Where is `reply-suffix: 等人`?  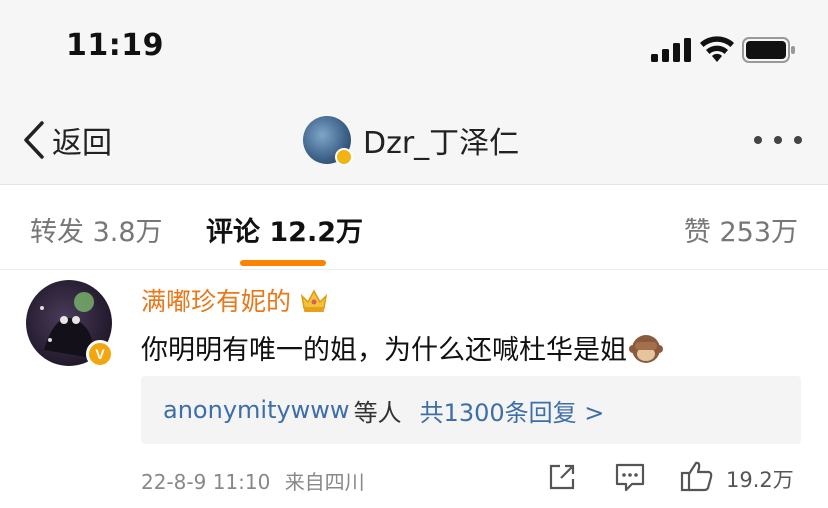 reply-suffix: 等人 is located at coordinates (377, 412).